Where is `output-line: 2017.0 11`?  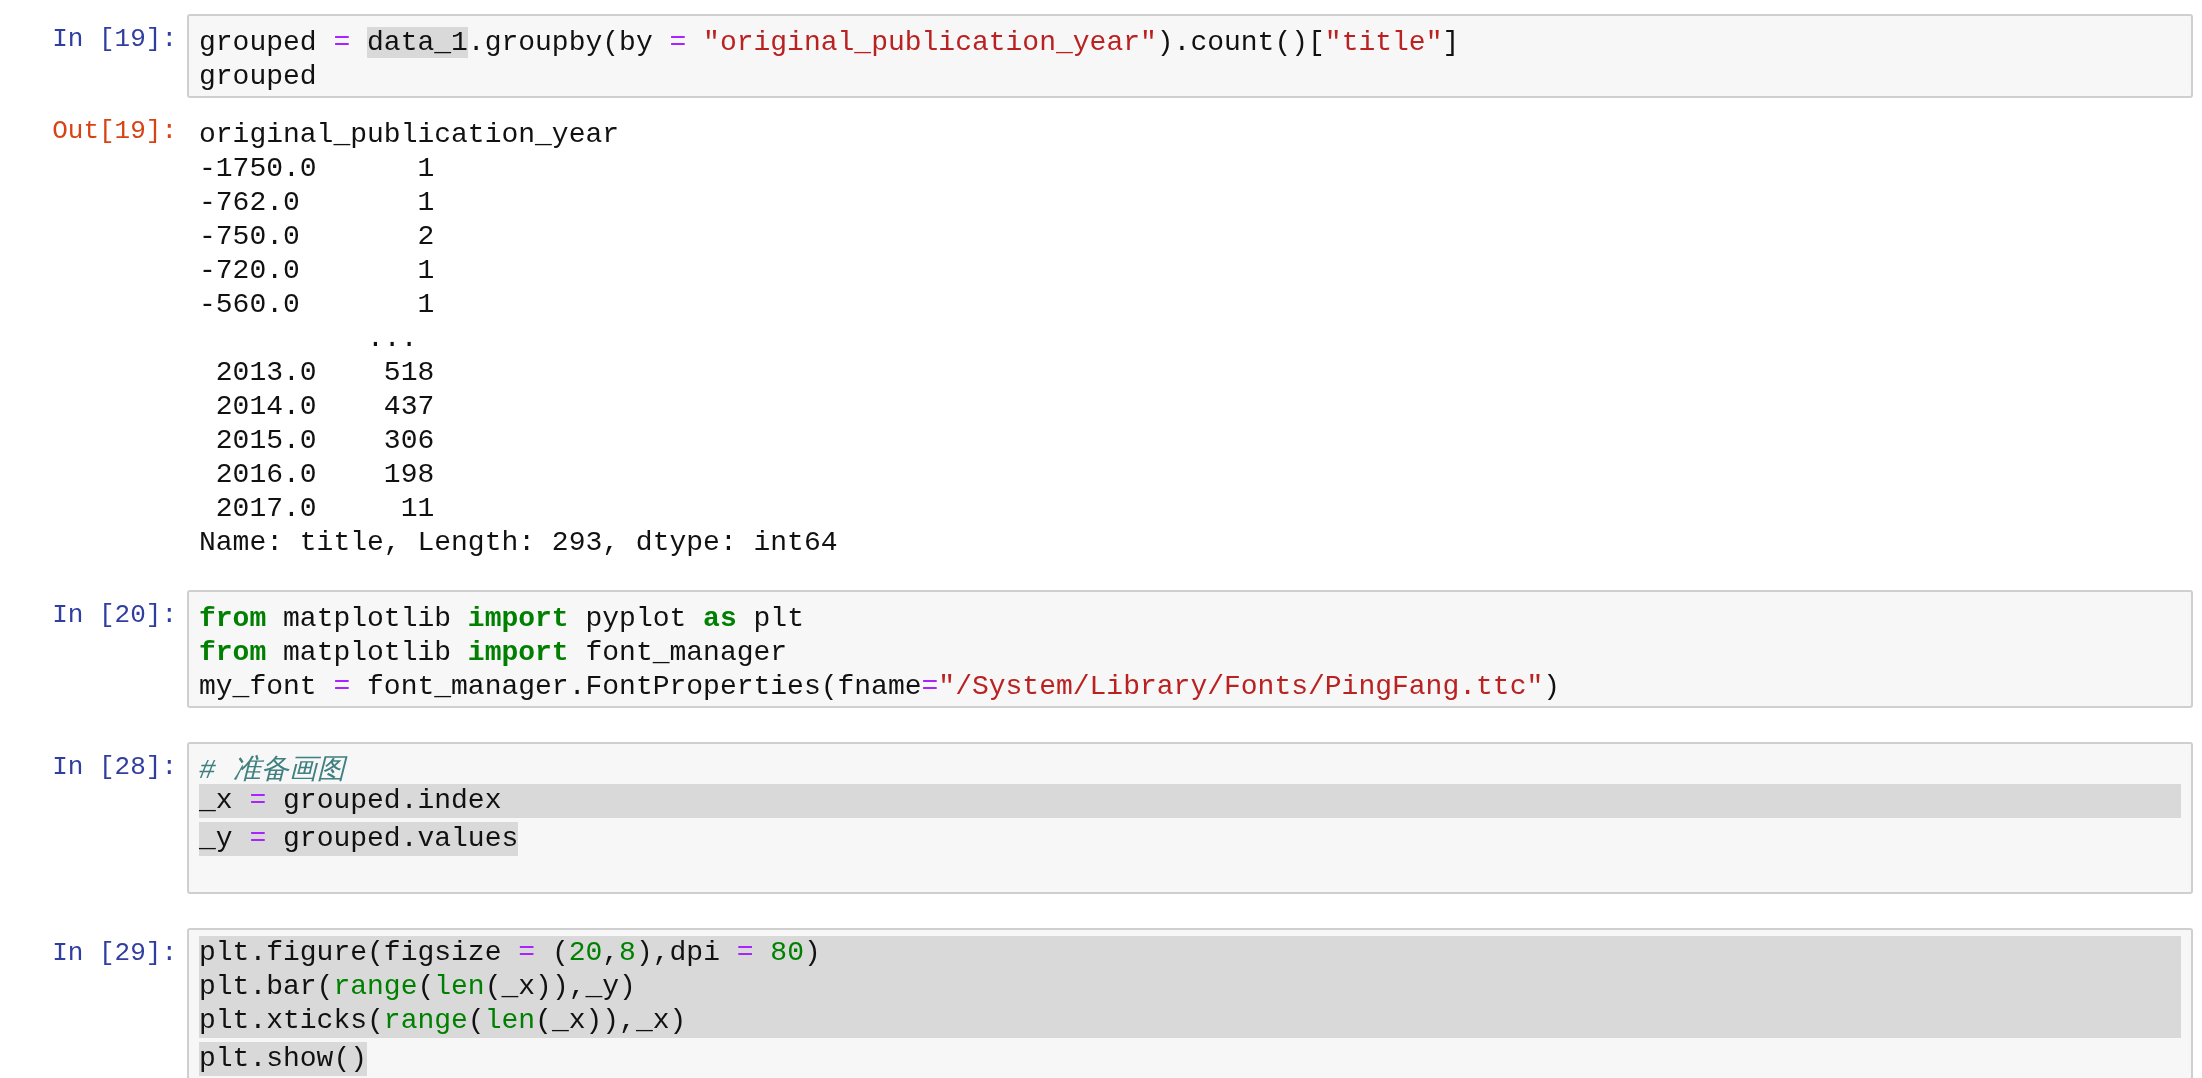
output-line: 2017.0 11 is located at coordinates (324, 508).